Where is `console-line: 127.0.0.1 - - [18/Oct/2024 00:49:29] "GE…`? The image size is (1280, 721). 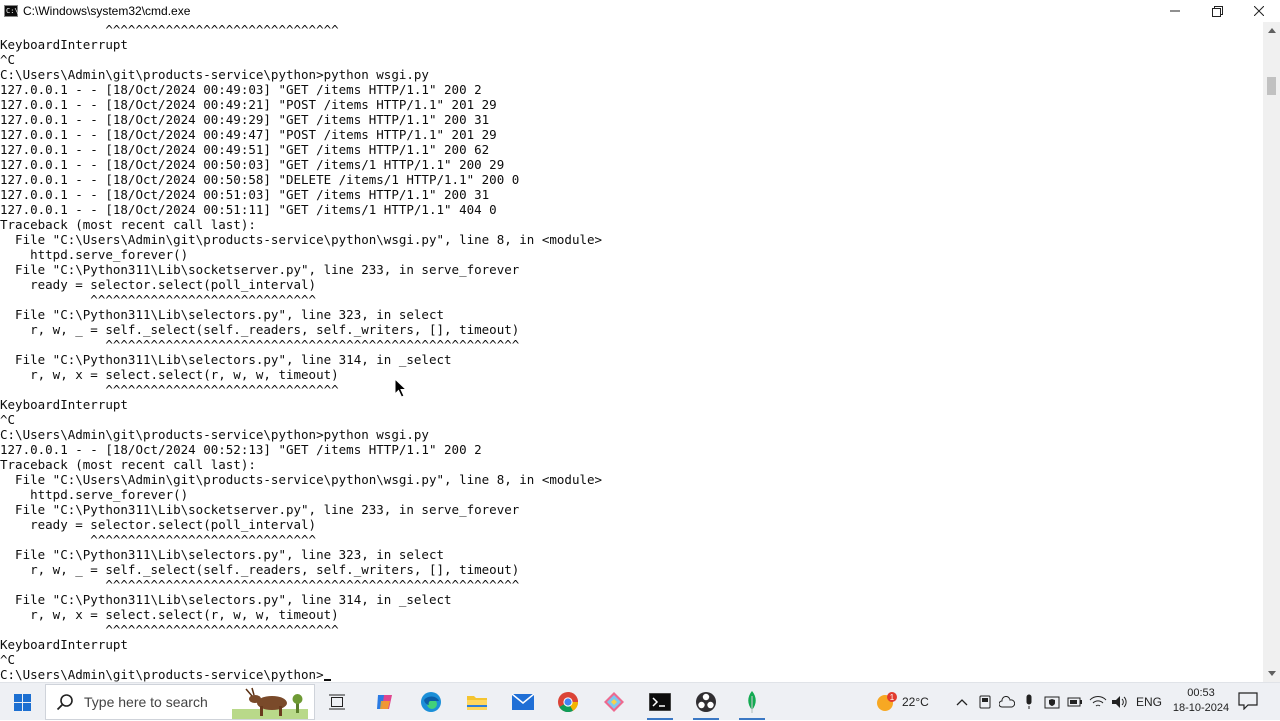
console-line: 127.0.0.1 - - [18/Oct/2024 00:49:29] "GE… is located at coordinates (245, 119).